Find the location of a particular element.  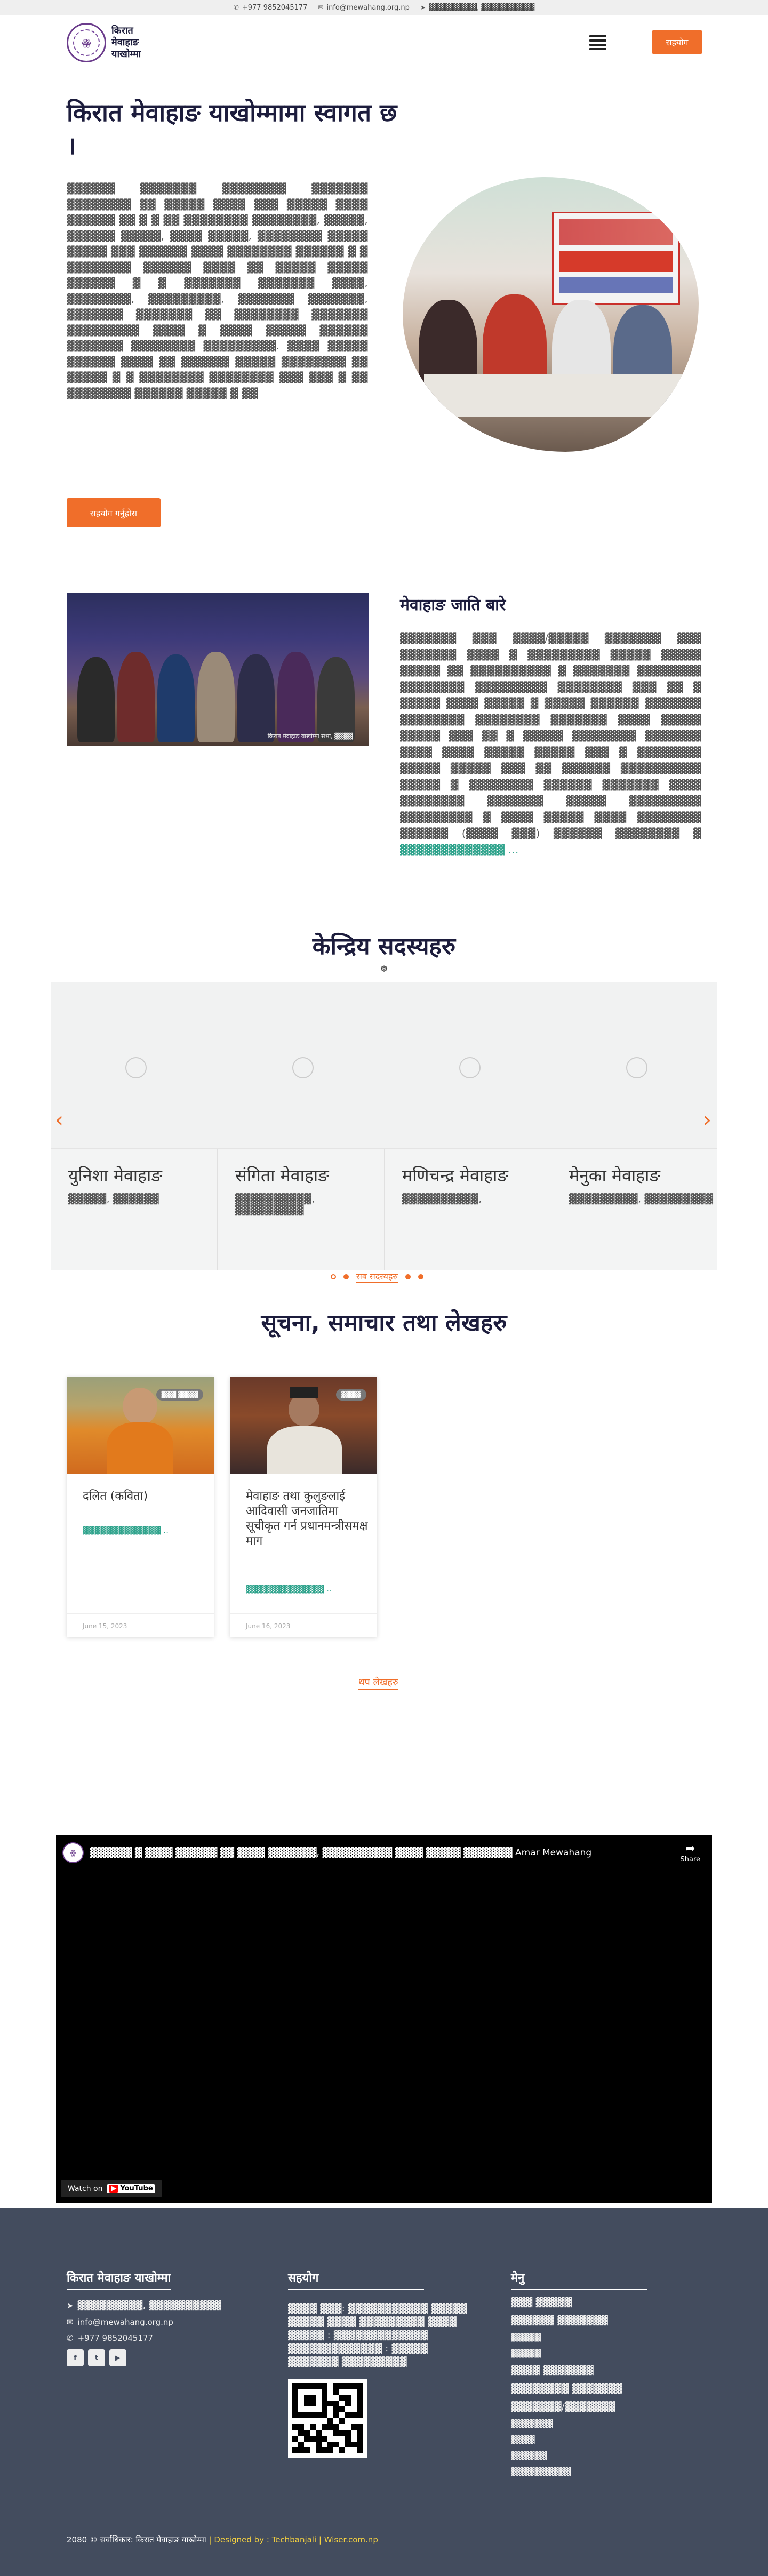

channel-avatar: ꙮ is located at coordinates (73, 1852).